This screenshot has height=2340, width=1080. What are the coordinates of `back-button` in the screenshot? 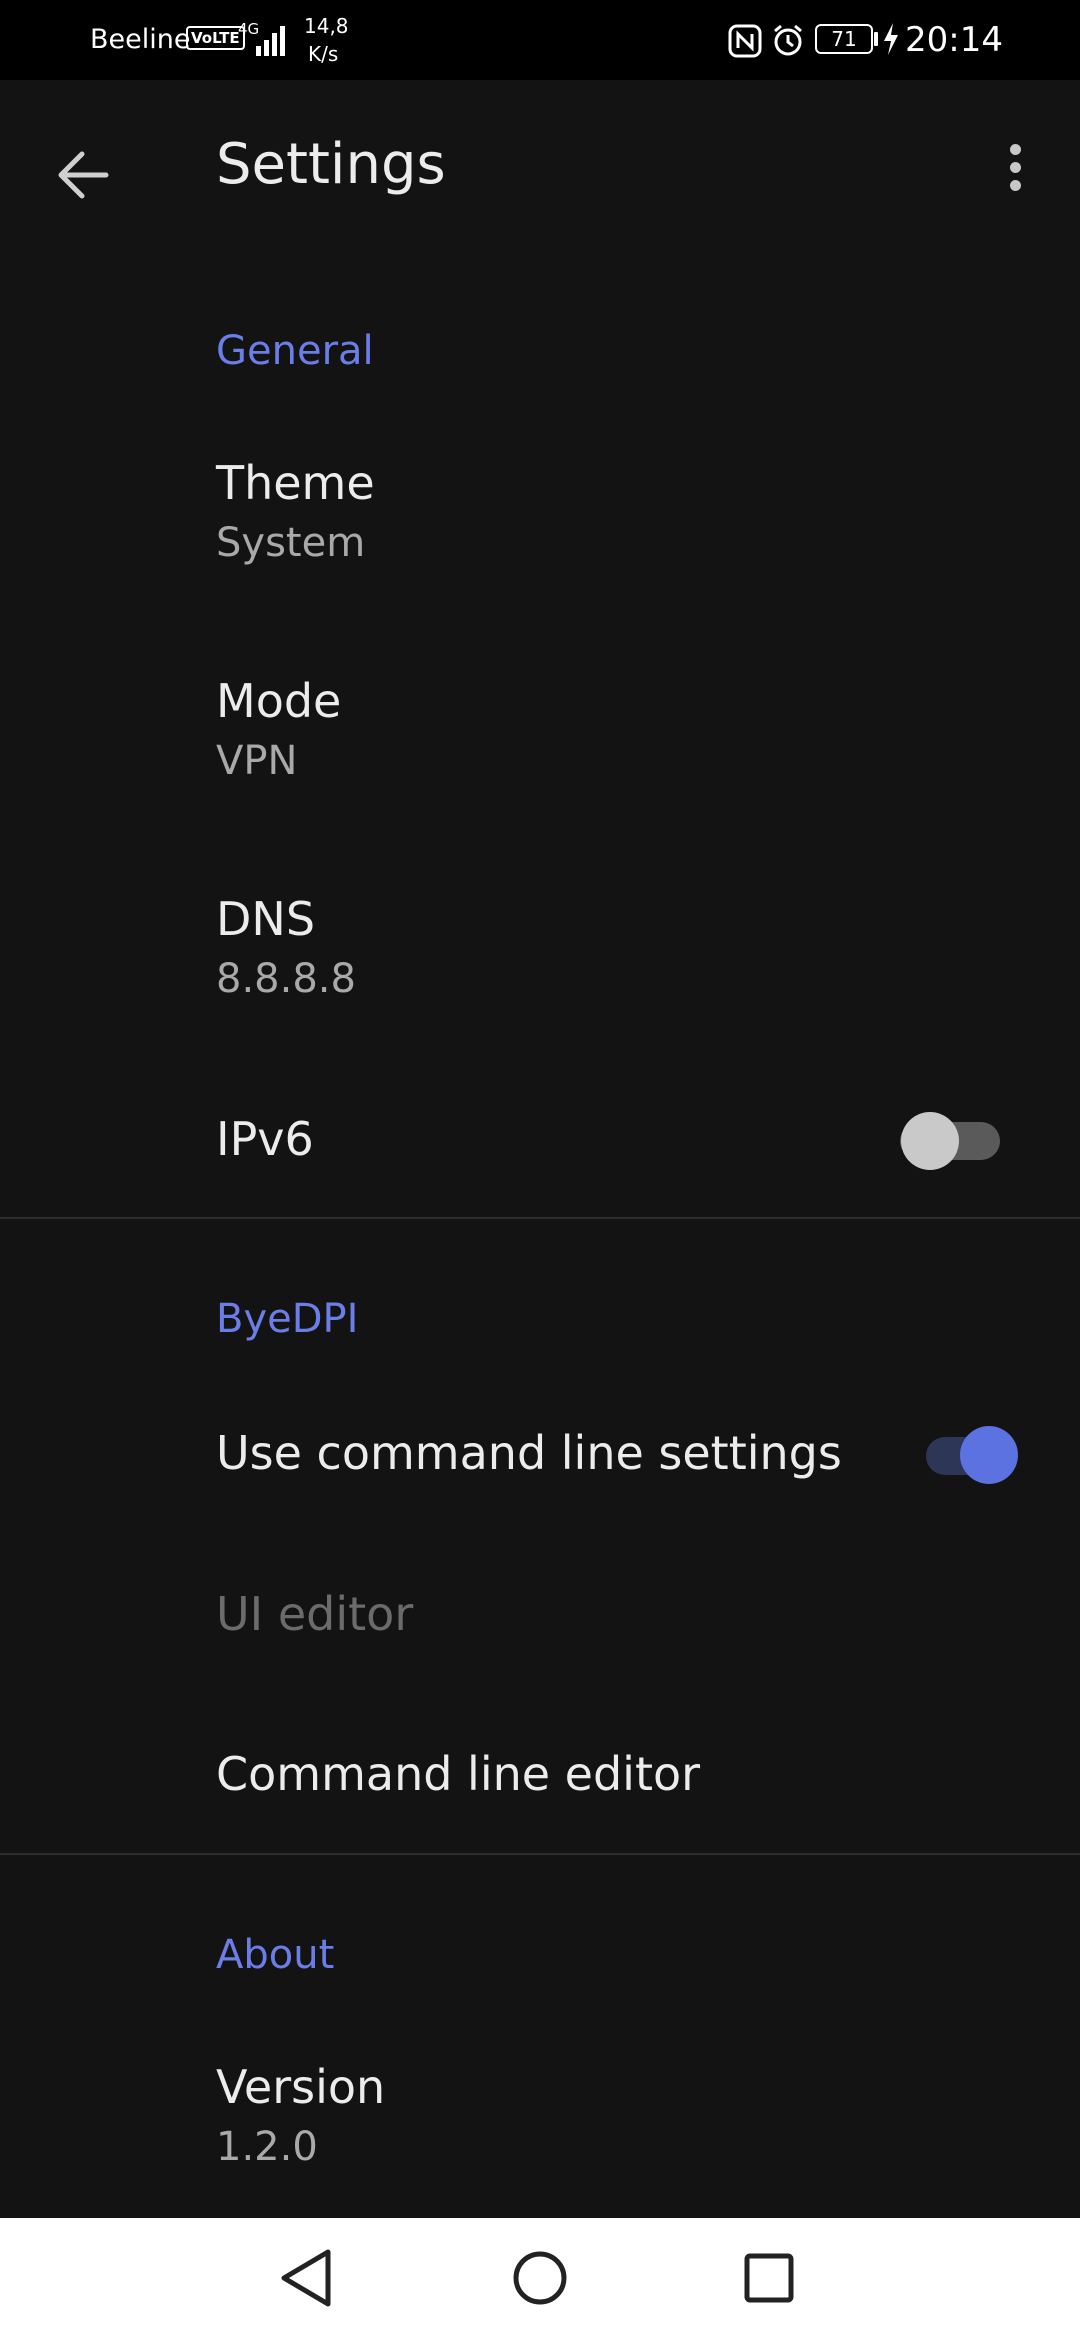 It's located at (85, 175).